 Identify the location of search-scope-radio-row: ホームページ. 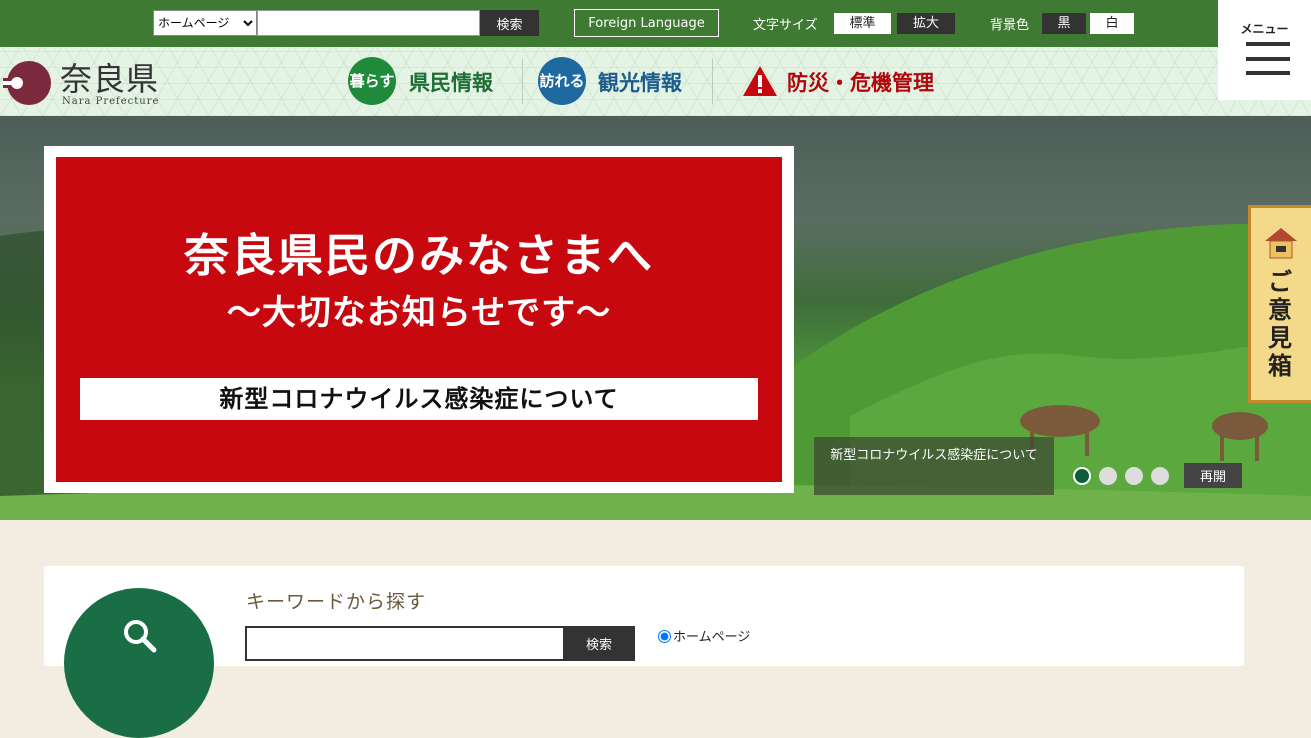
(704, 635).